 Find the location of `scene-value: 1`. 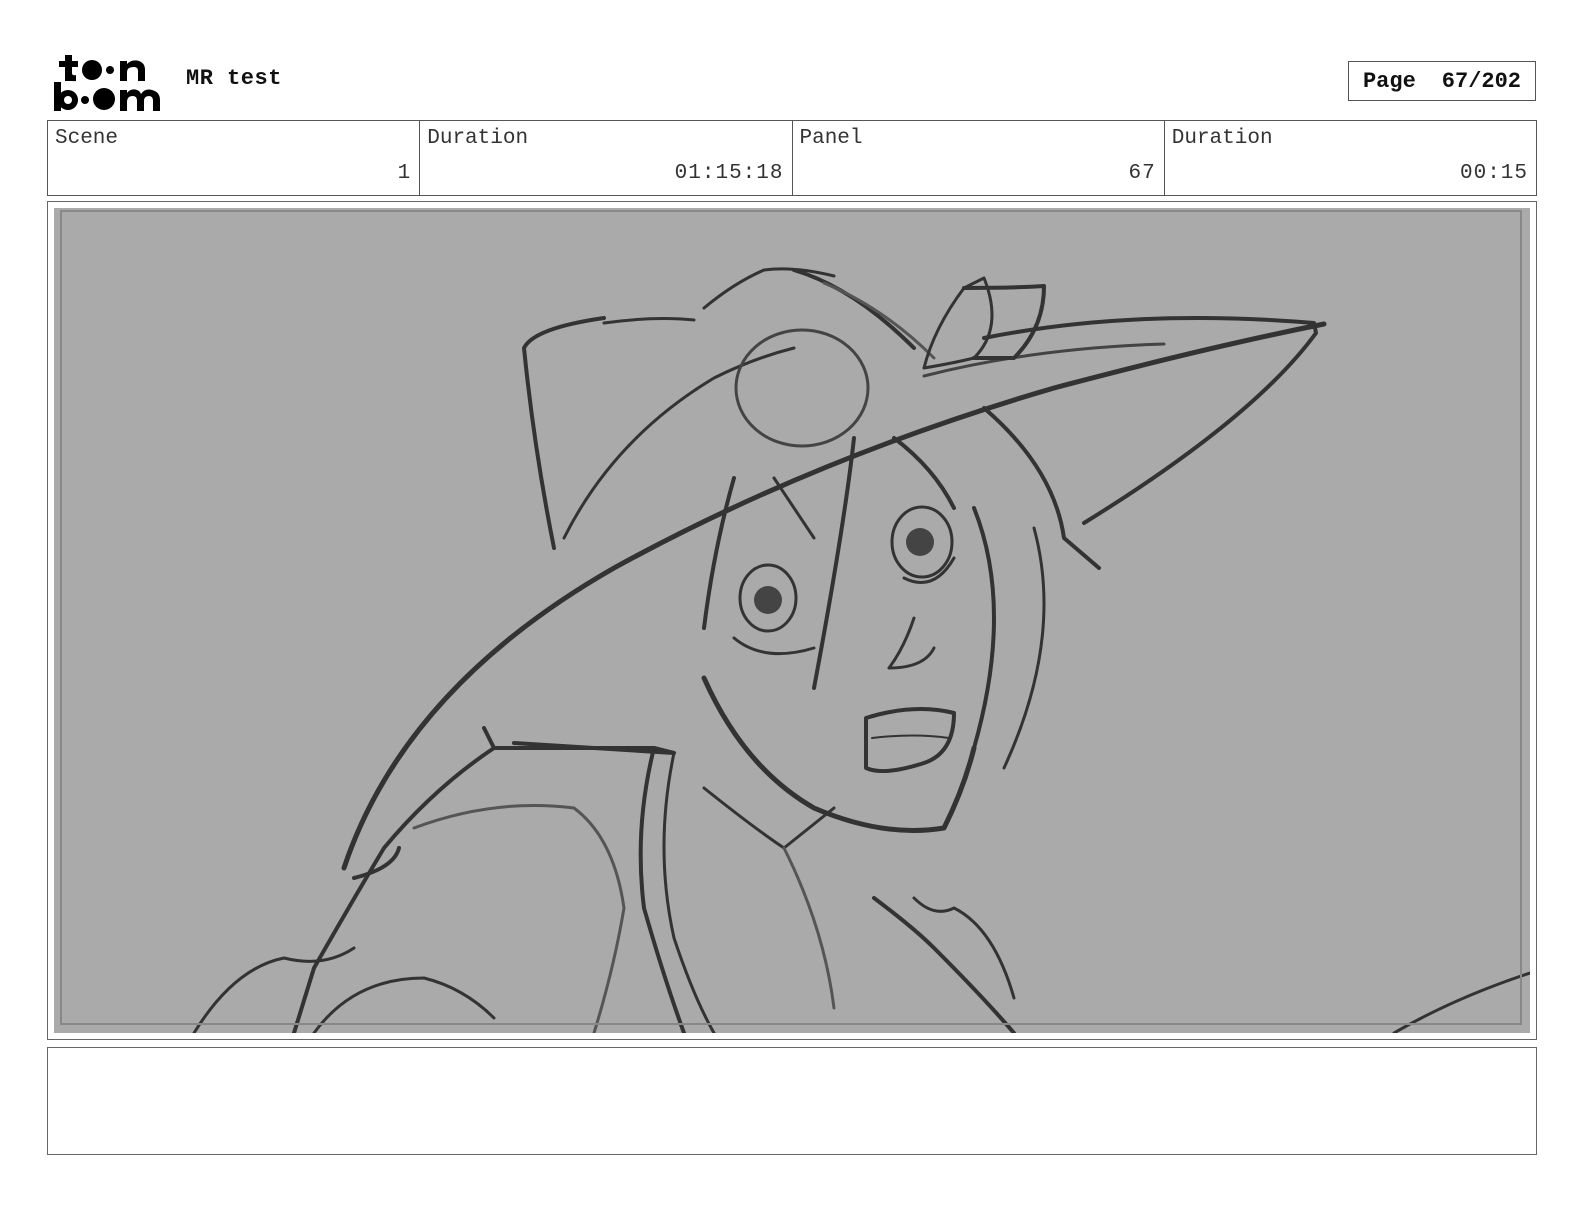

scene-value: 1 is located at coordinates (404, 173).